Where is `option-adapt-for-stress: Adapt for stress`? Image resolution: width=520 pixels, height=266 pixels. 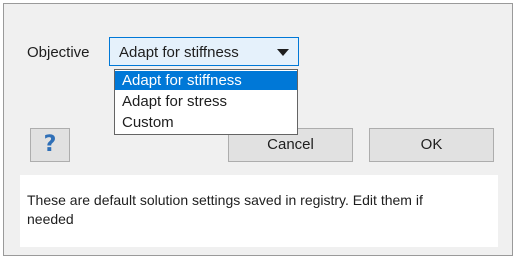
option-adapt-for-stress: Adapt for stress is located at coordinates (206, 101).